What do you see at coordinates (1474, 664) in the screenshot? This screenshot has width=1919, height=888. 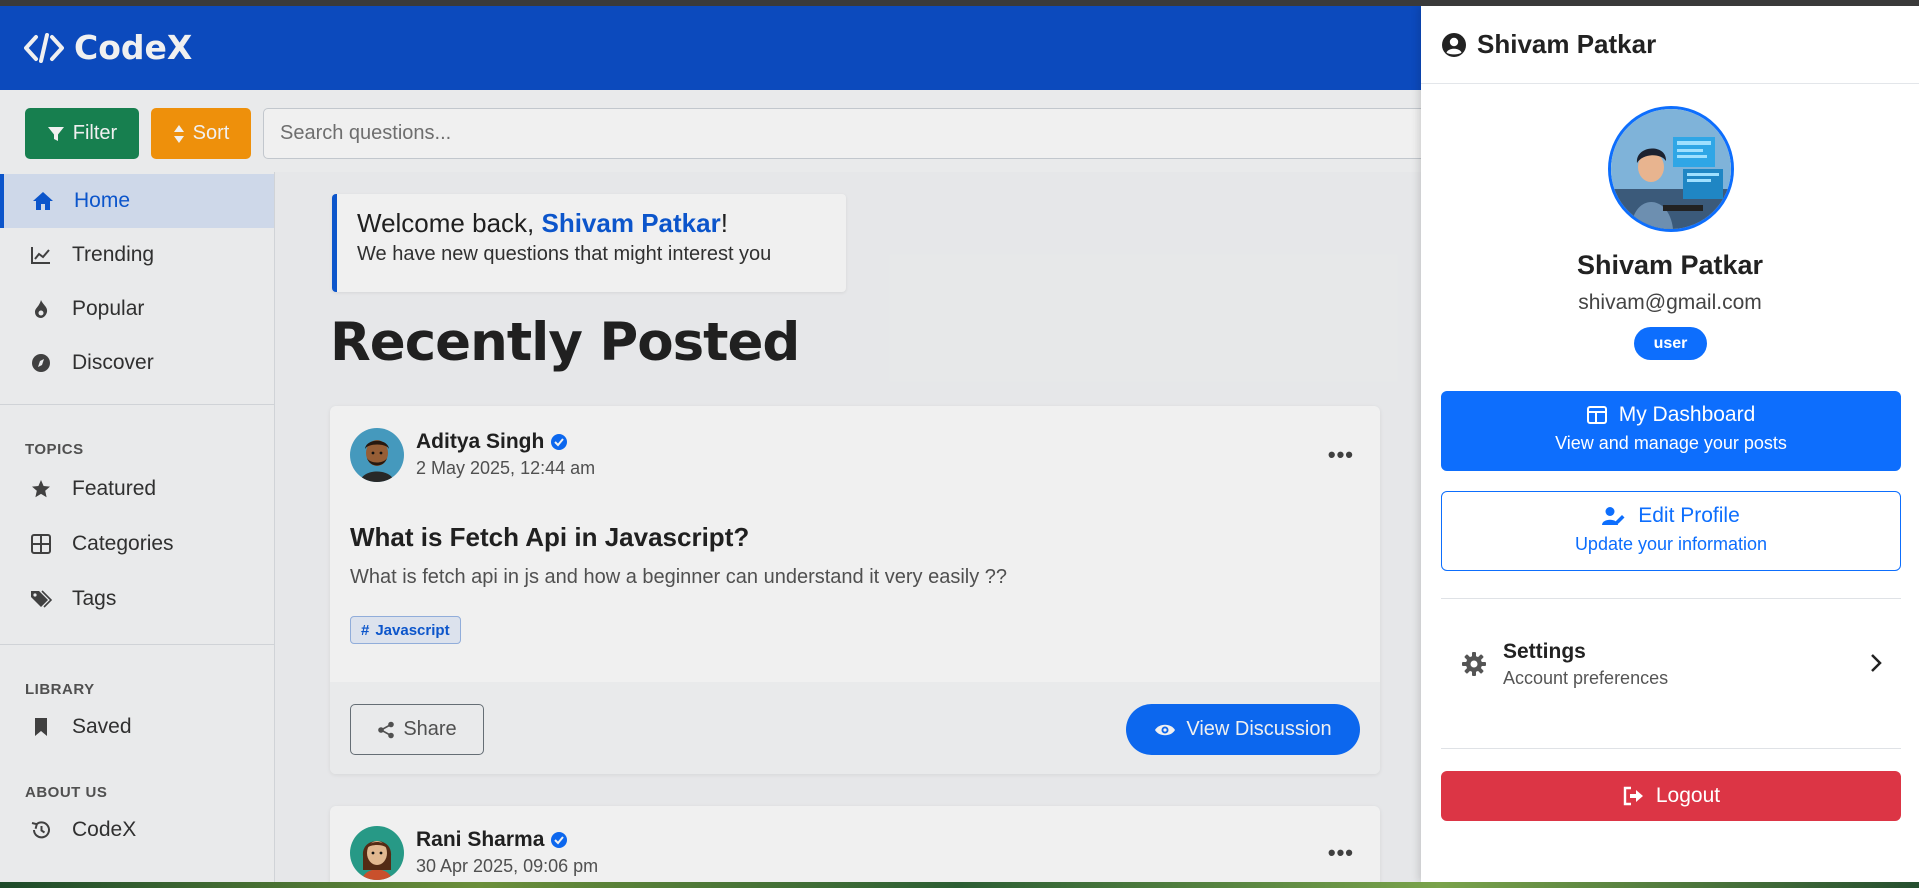 I see `gear-icon` at bounding box center [1474, 664].